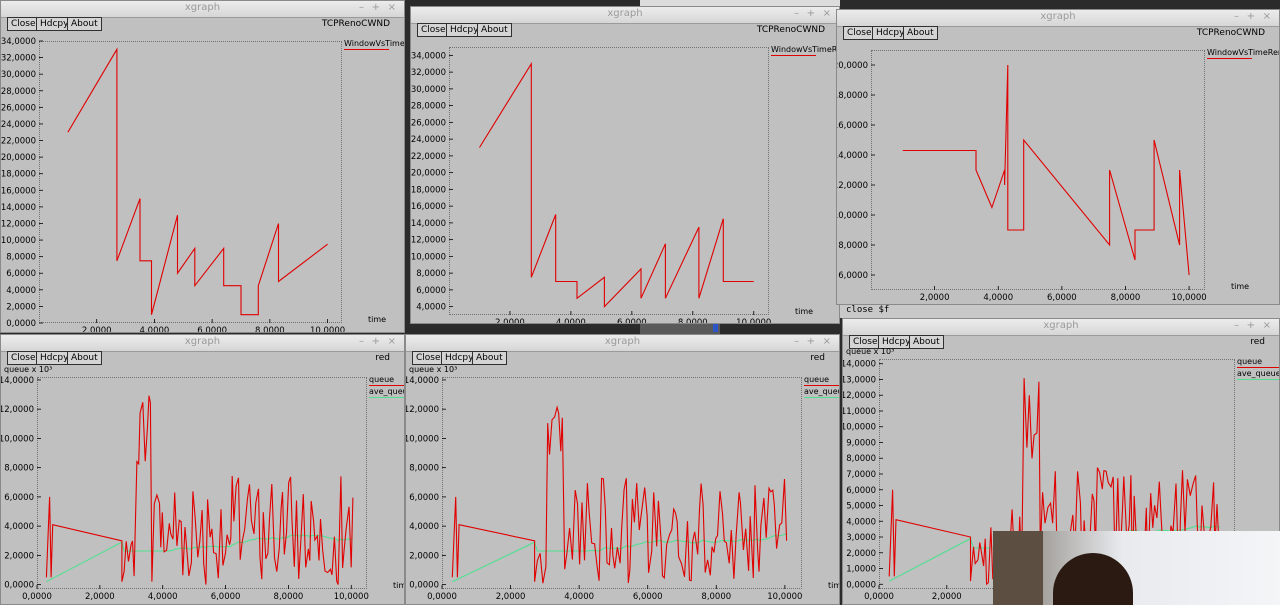  Describe the element at coordinates (861, 538) in the screenshot. I see `y-tick-label: 3,0000` at that location.